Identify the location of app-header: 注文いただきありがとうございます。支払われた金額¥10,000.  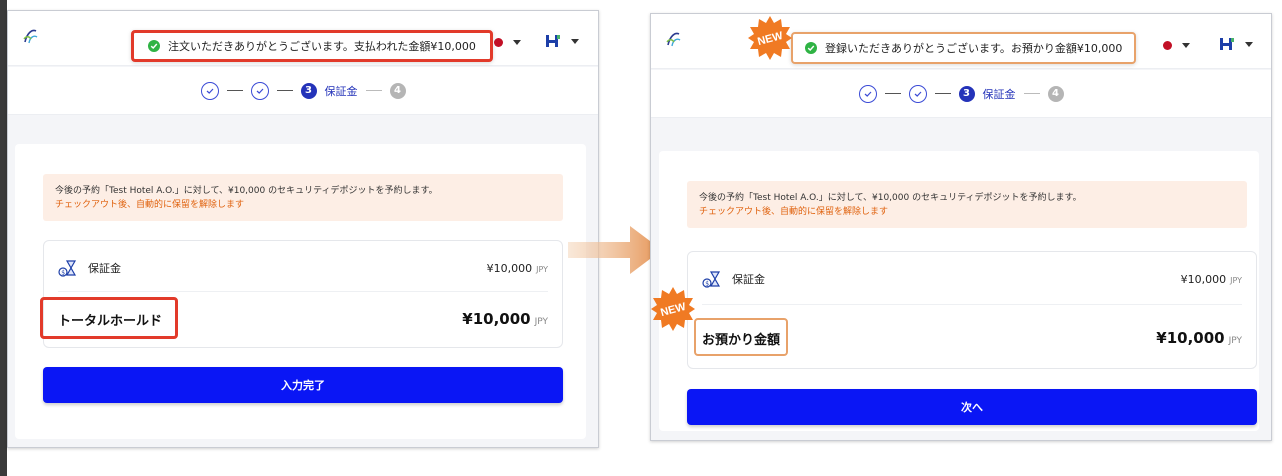
(303, 38).